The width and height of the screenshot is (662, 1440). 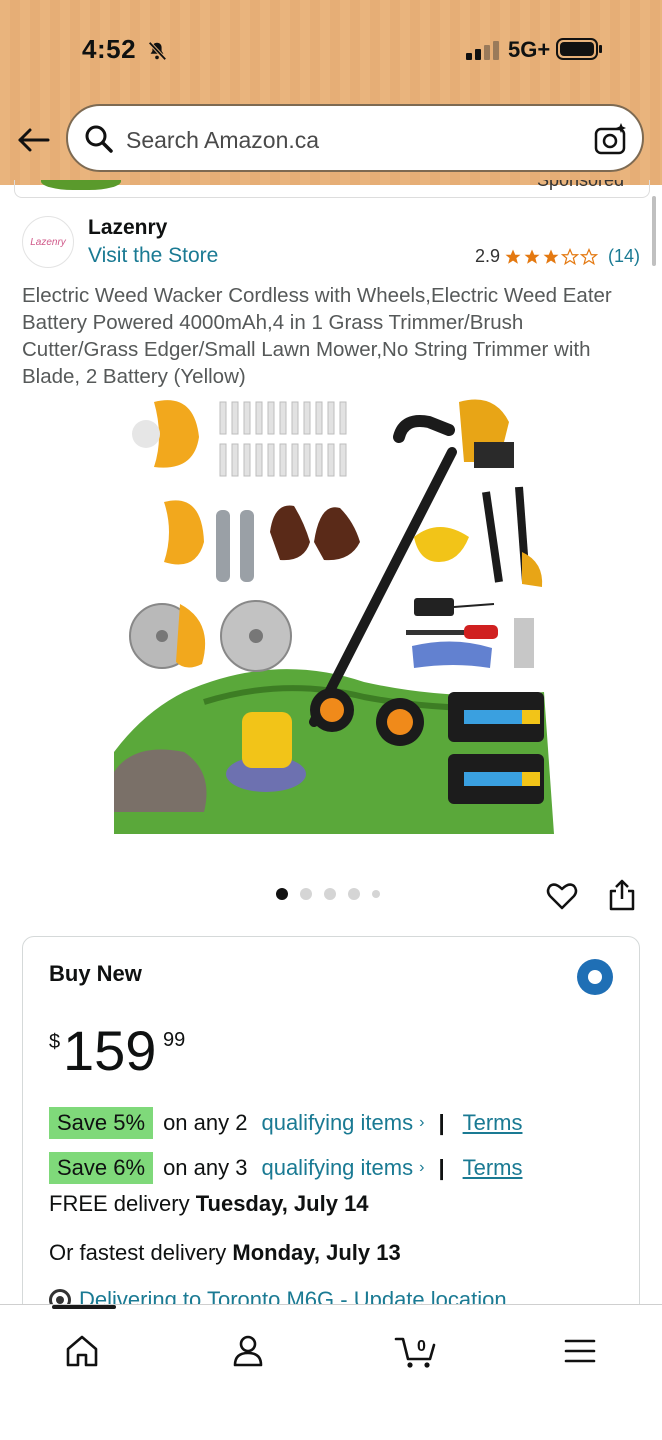 I want to click on sponsored-label: Sponsored, so click(x=581, y=185).